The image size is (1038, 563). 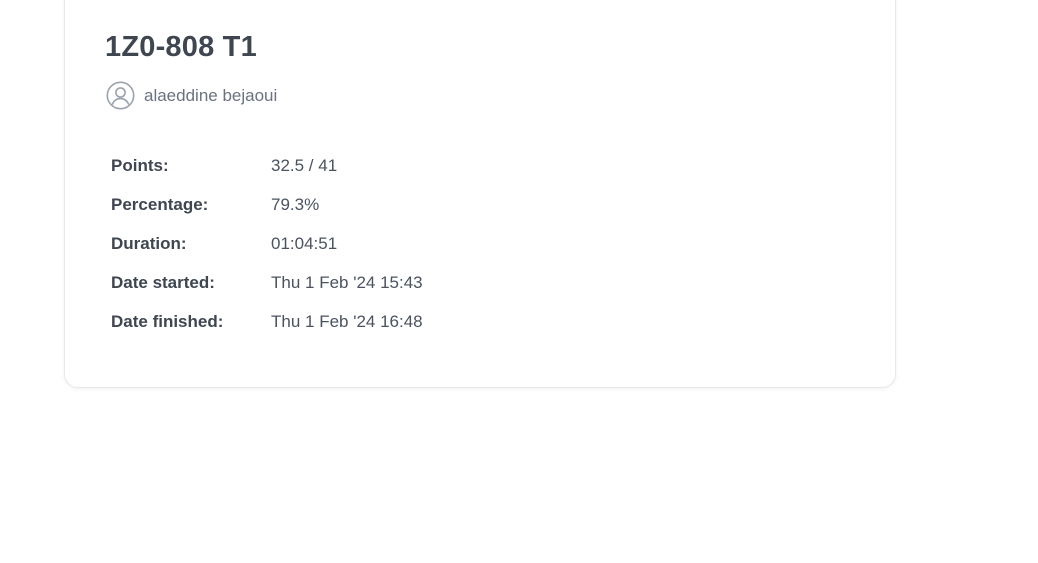 What do you see at coordinates (181, 47) in the screenshot?
I see `exam-title: 1Z0-808 T1` at bounding box center [181, 47].